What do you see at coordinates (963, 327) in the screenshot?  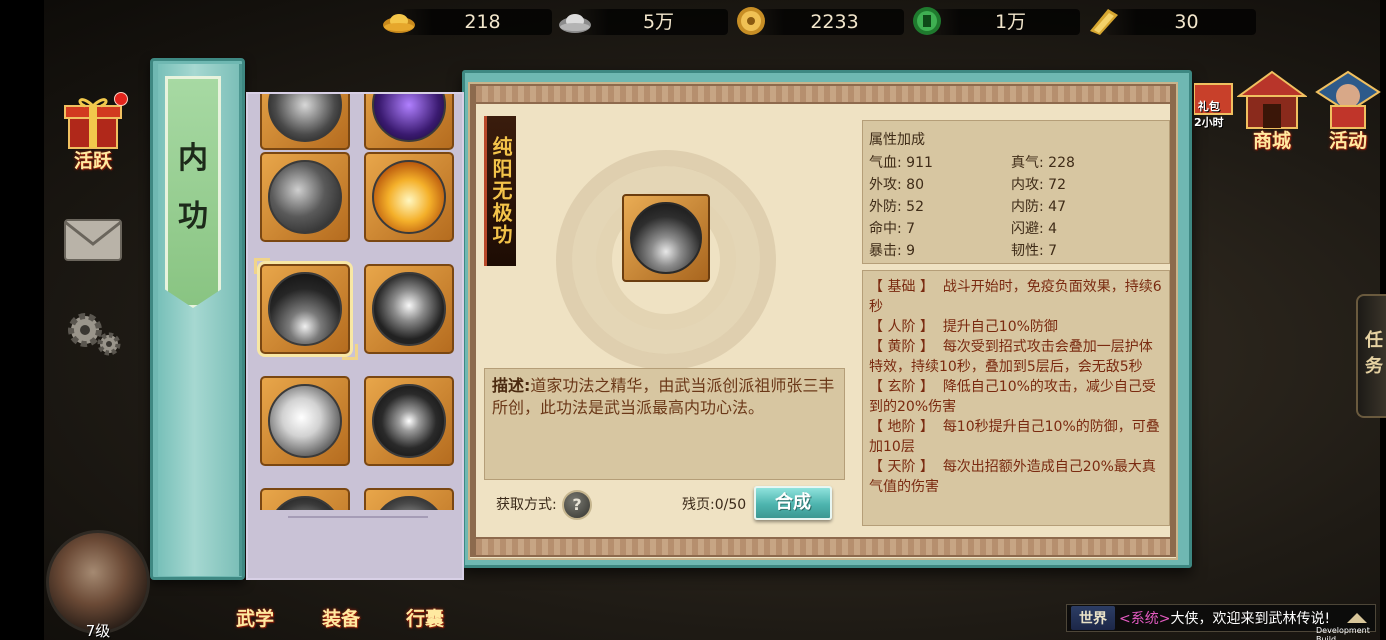 I see `tier-human: 【 人阶 】 提升自己10%防御` at bounding box center [963, 327].